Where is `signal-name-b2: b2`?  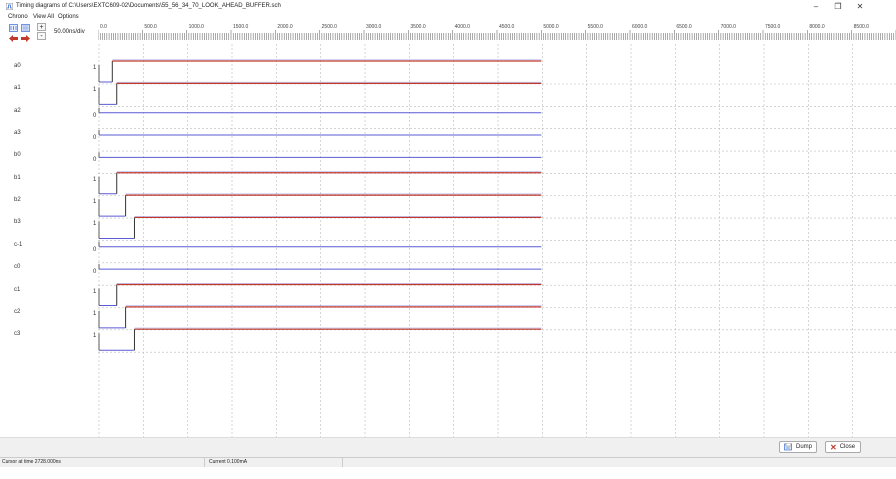
signal-name-b2: b2 is located at coordinates (17, 200).